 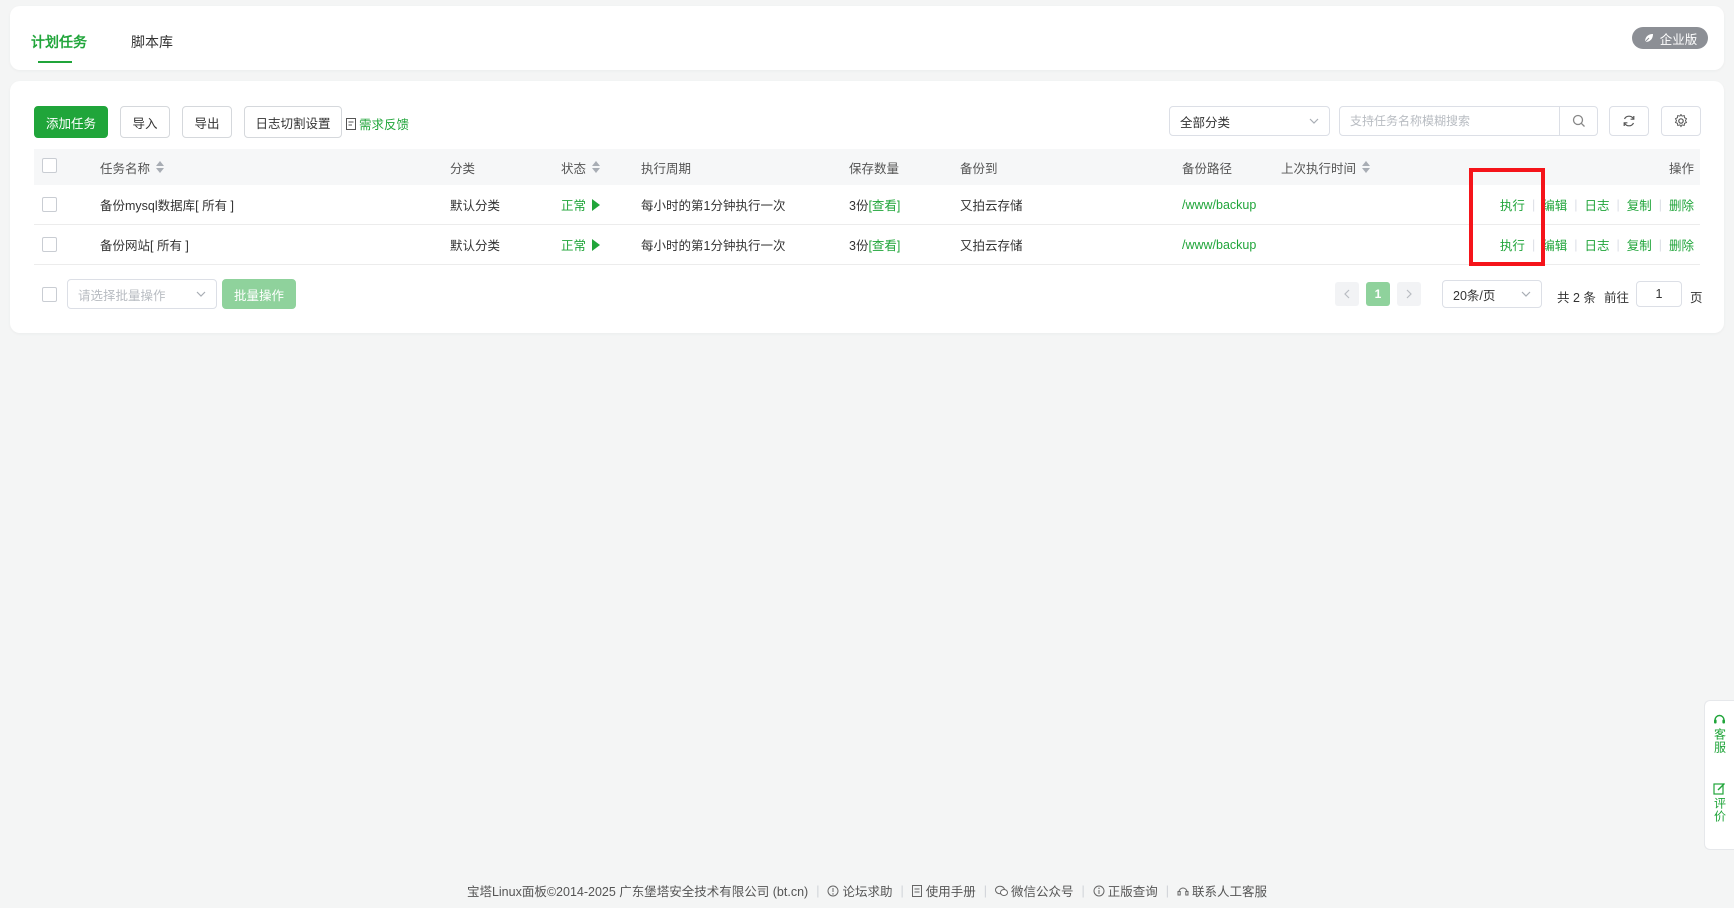 I want to click on task-search-input, so click(x=1449, y=121).